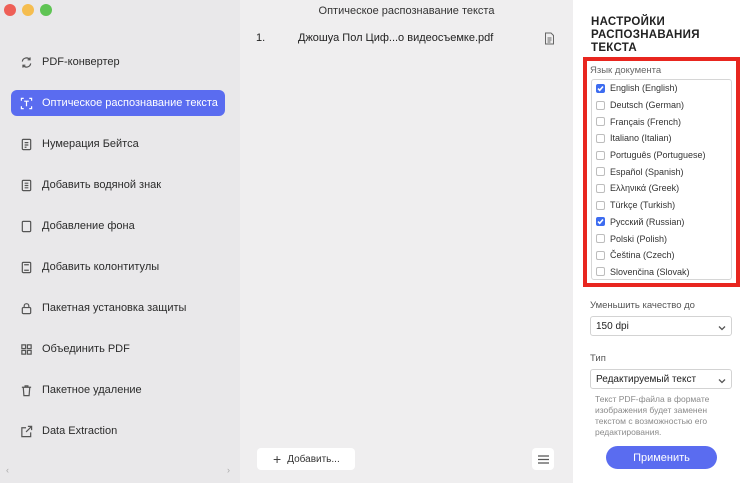 This screenshot has width=750, height=483. I want to click on sidebar-item-ocr: Оптическое распознавание текста, so click(118, 103).